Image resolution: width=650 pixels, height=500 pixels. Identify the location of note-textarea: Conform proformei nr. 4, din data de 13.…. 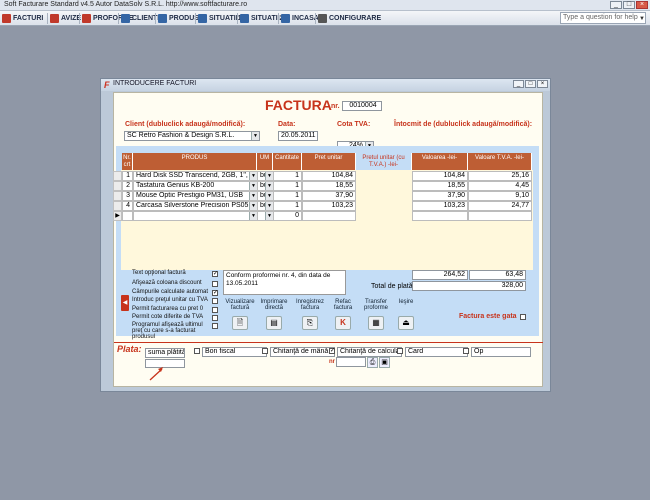
(284, 282).